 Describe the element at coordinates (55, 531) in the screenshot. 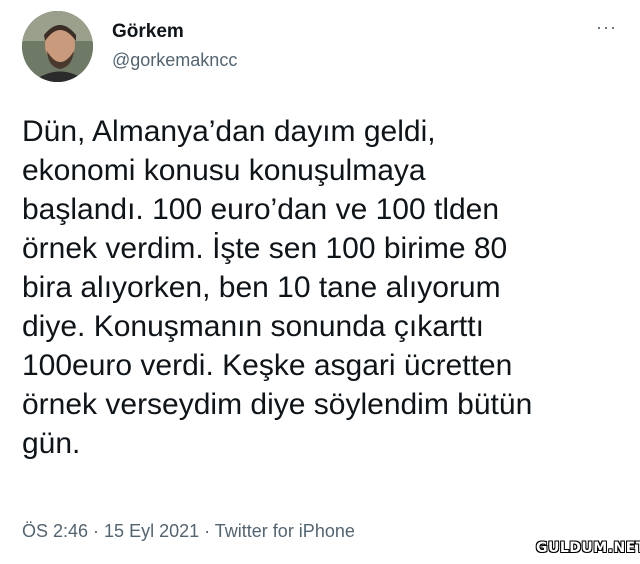

I see `tweet-time: ÖS 2:46` at that location.